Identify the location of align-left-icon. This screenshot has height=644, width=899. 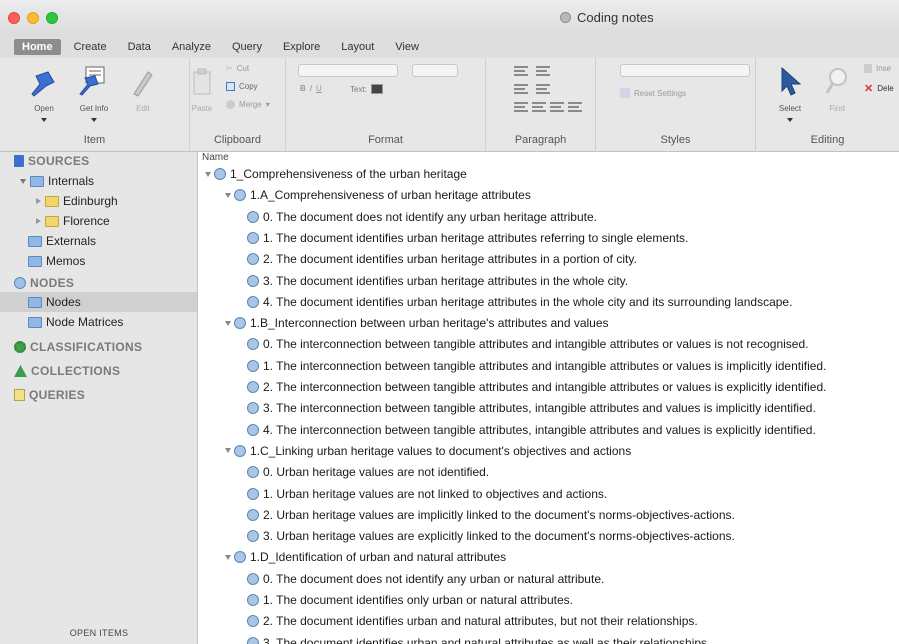
(521, 107).